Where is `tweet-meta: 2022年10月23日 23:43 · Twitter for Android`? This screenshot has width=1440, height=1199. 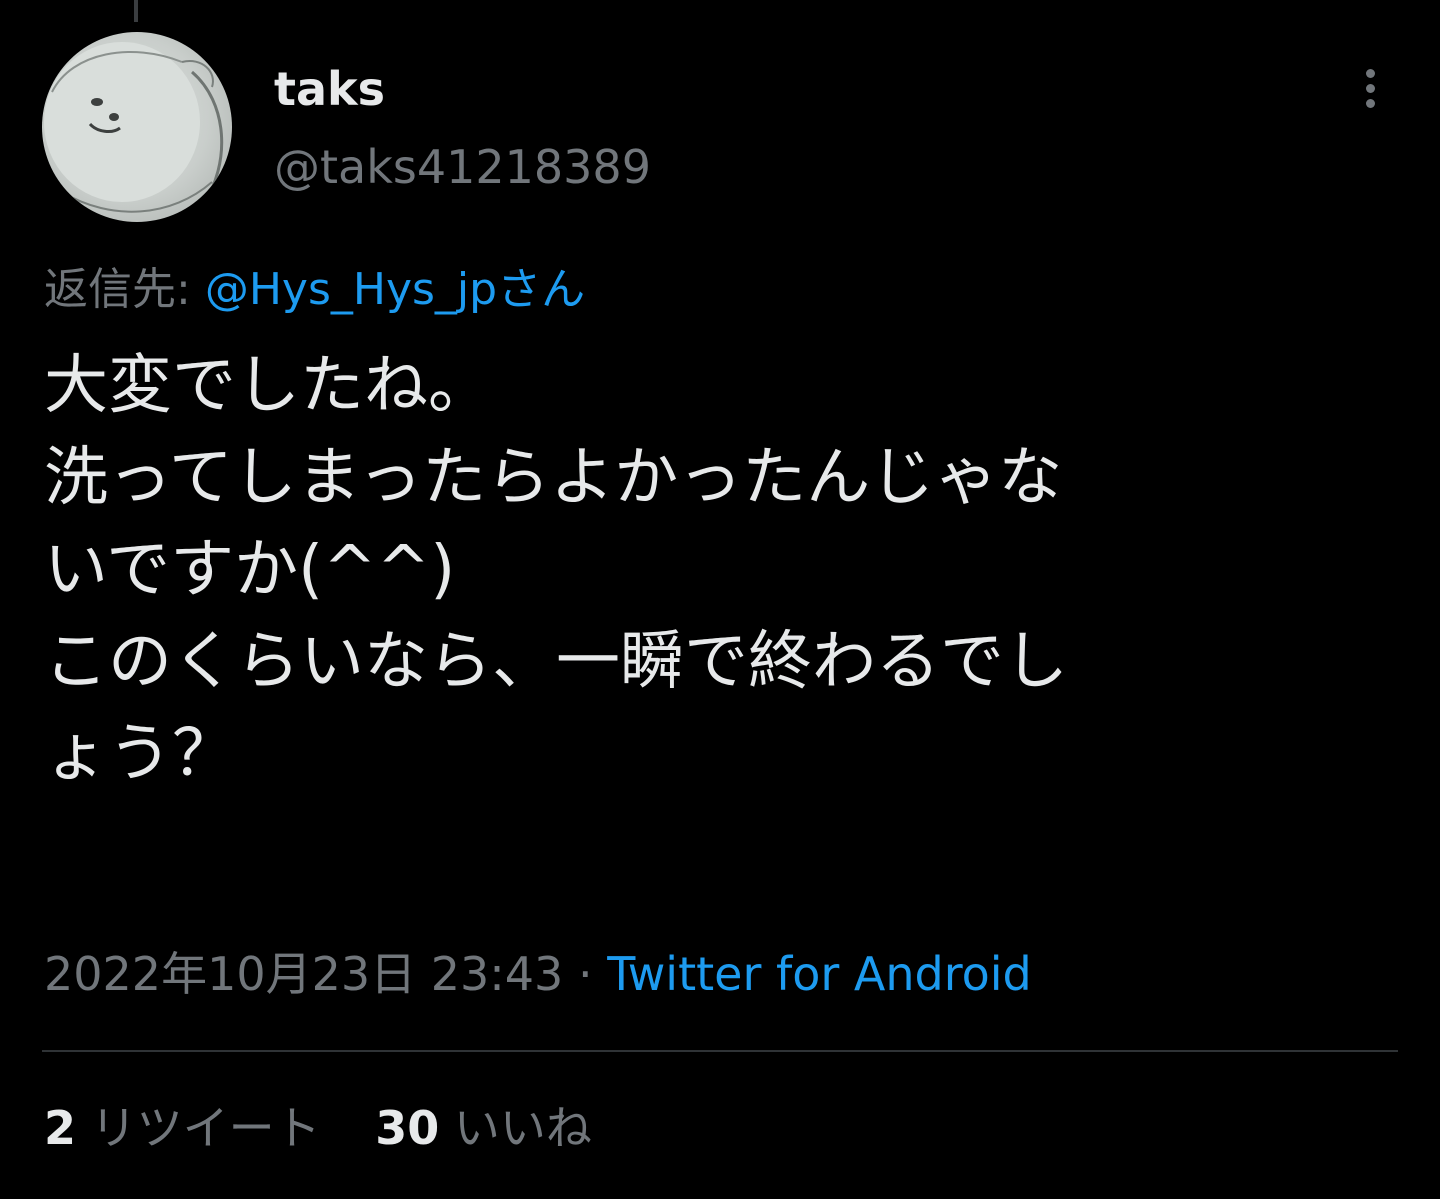
tweet-meta: 2022年10月23日 23:43 · Twitter for Android is located at coordinates (538, 974).